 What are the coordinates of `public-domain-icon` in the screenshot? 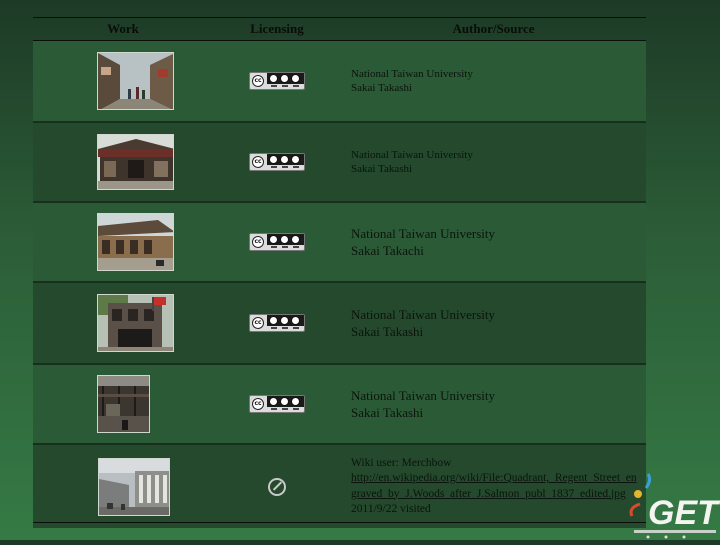 It's located at (277, 486).